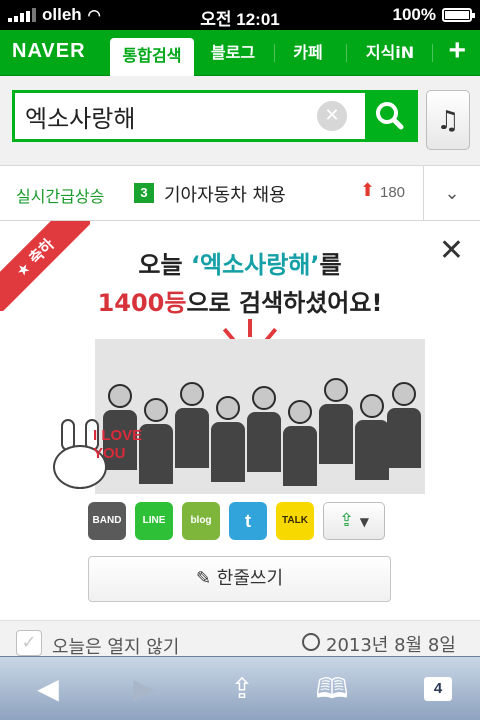 The image size is (480, 720). What do you see at coordinates (284, 303) in the screenshot?
I see `headline2-suffix: 으로 검색하셨어요!` at bounding box center [284, 303].